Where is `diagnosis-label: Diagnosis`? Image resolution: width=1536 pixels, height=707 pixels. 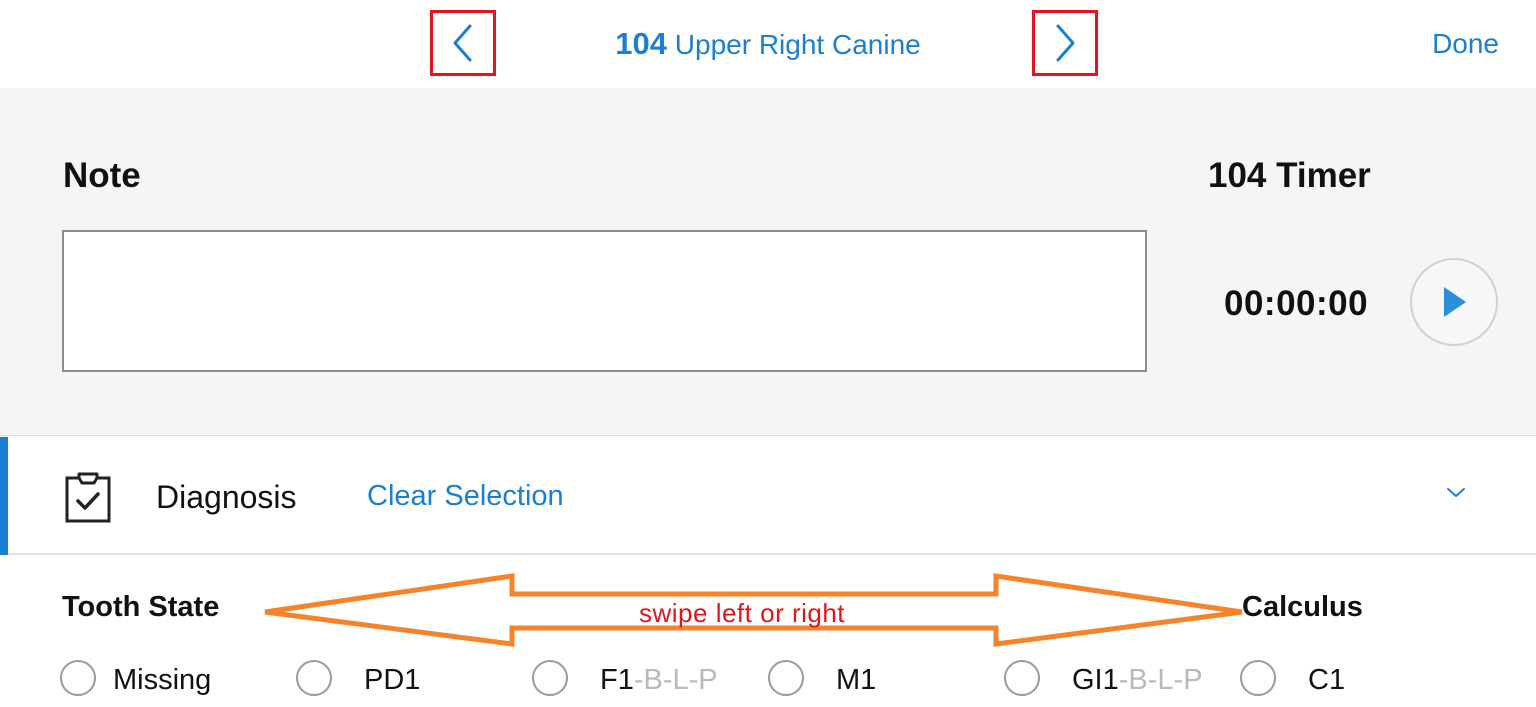 diagnosis-label: Diagnosis is located at coordinates (226, 497).